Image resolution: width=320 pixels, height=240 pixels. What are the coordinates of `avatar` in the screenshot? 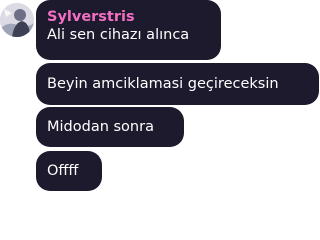 It's located at (17, 20).